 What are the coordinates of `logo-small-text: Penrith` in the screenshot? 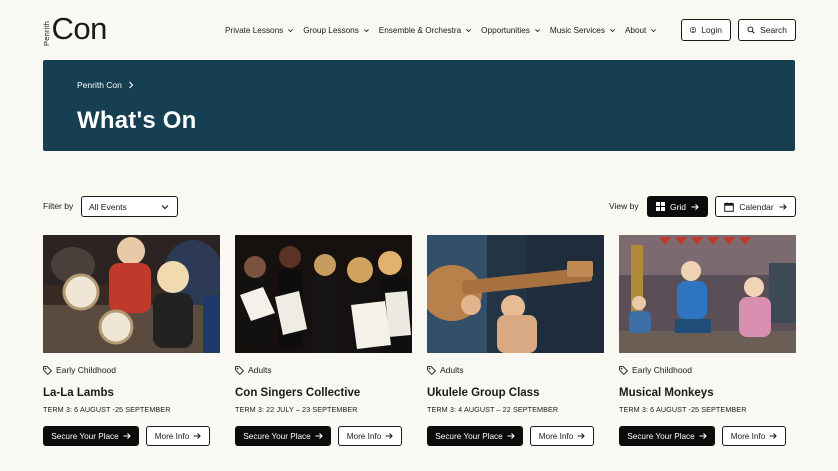 It's located at (46, 33).